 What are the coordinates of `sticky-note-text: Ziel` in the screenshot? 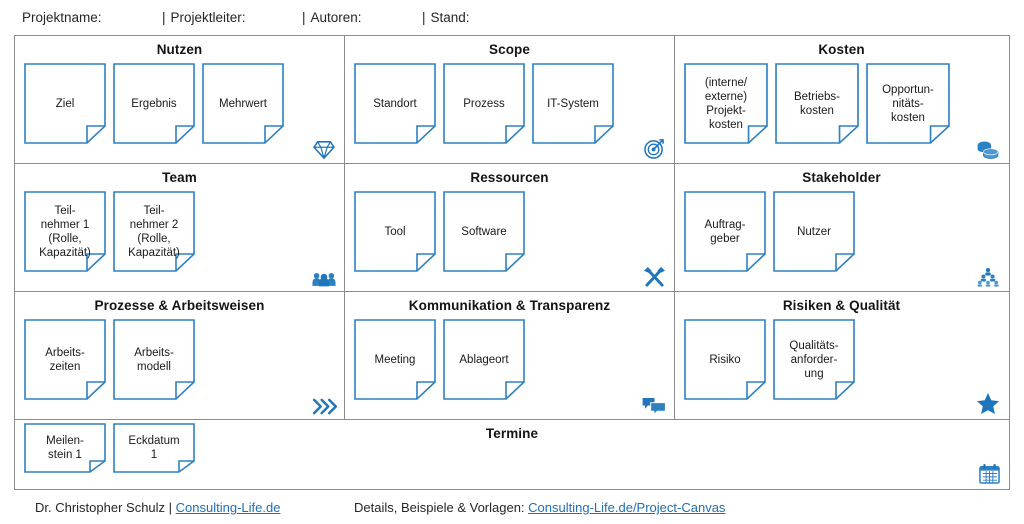 It's located at (65, 103).